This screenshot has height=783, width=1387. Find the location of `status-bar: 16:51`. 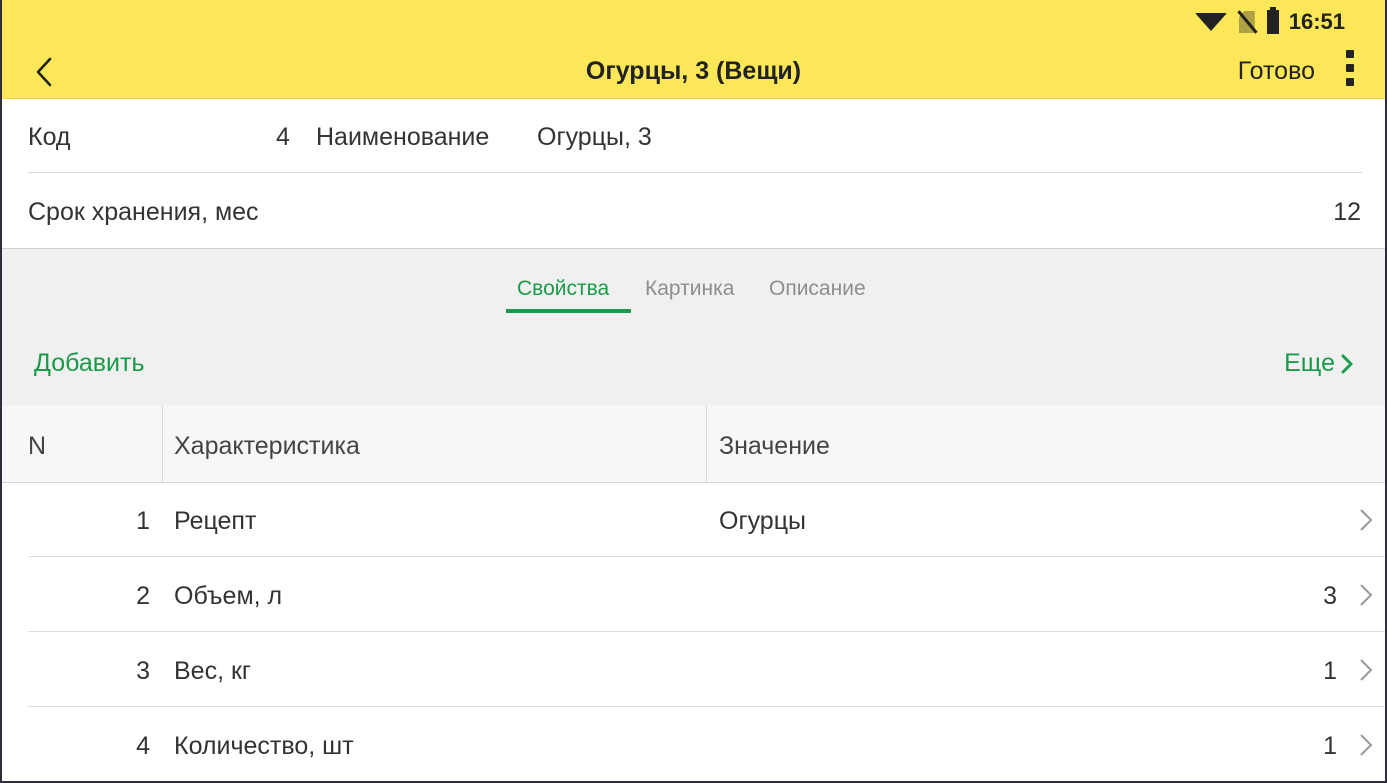

status-bar: 16:51 is located at coordinates (1269, 21).